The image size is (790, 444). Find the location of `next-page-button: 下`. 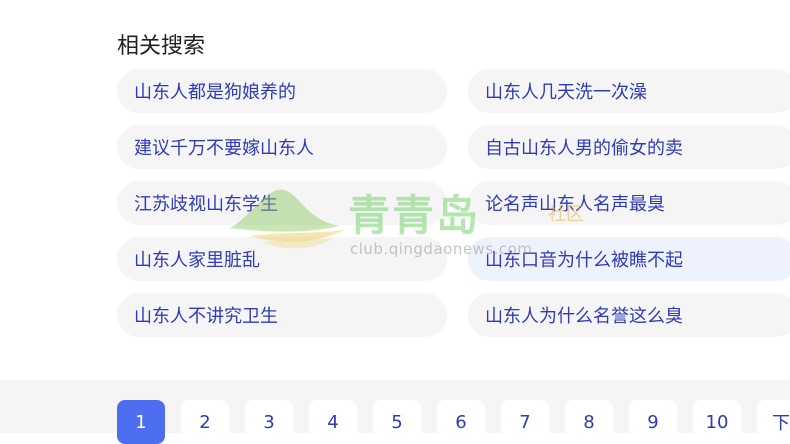

next-page-button: 下 is located at coordinates (773, 422).